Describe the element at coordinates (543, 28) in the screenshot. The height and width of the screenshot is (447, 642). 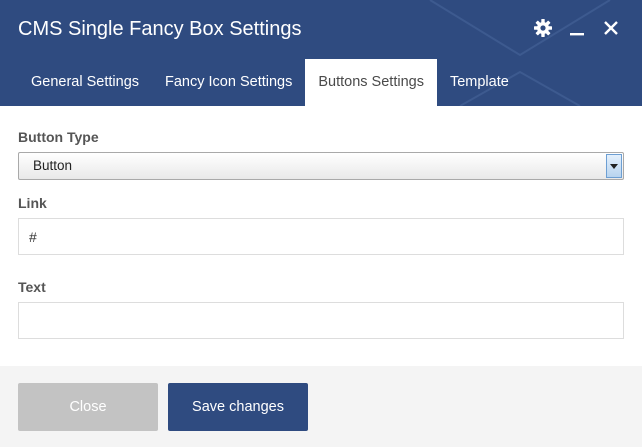
I see `gear-icon` at that location.